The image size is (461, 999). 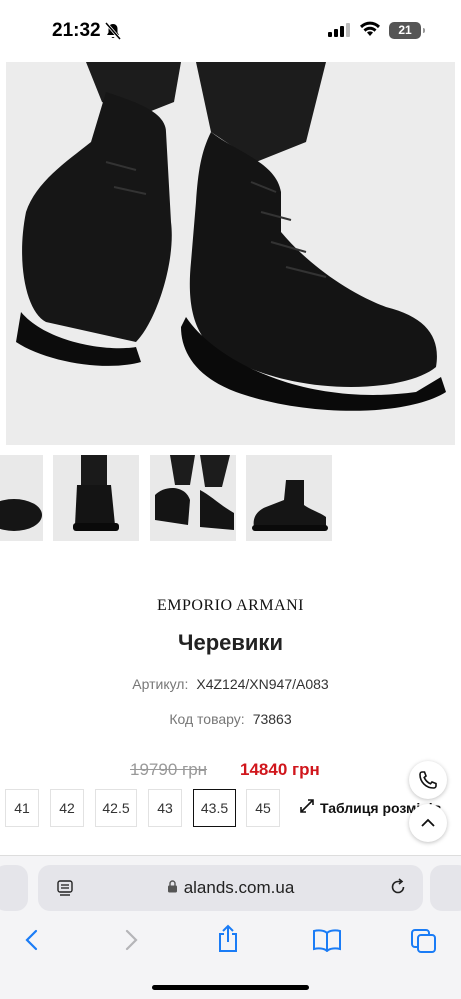 What do you see at coordinates (230, 31) in the screenshot?
I see `status-bar: 21:32 21` at bounding box center [230, 31].